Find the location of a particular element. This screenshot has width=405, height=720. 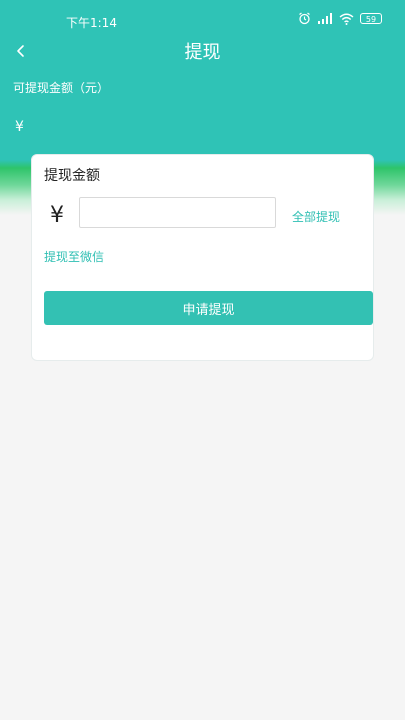

withdraw-method-link: 提现至微信 is located at coordinates (74, 256).